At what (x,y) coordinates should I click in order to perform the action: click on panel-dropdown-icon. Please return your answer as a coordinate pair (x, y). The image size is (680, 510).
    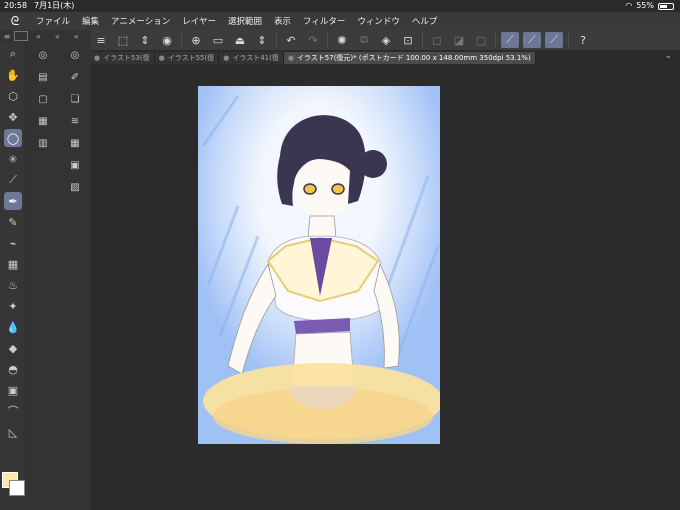
    Looking at the image, I should click on (21, 36).